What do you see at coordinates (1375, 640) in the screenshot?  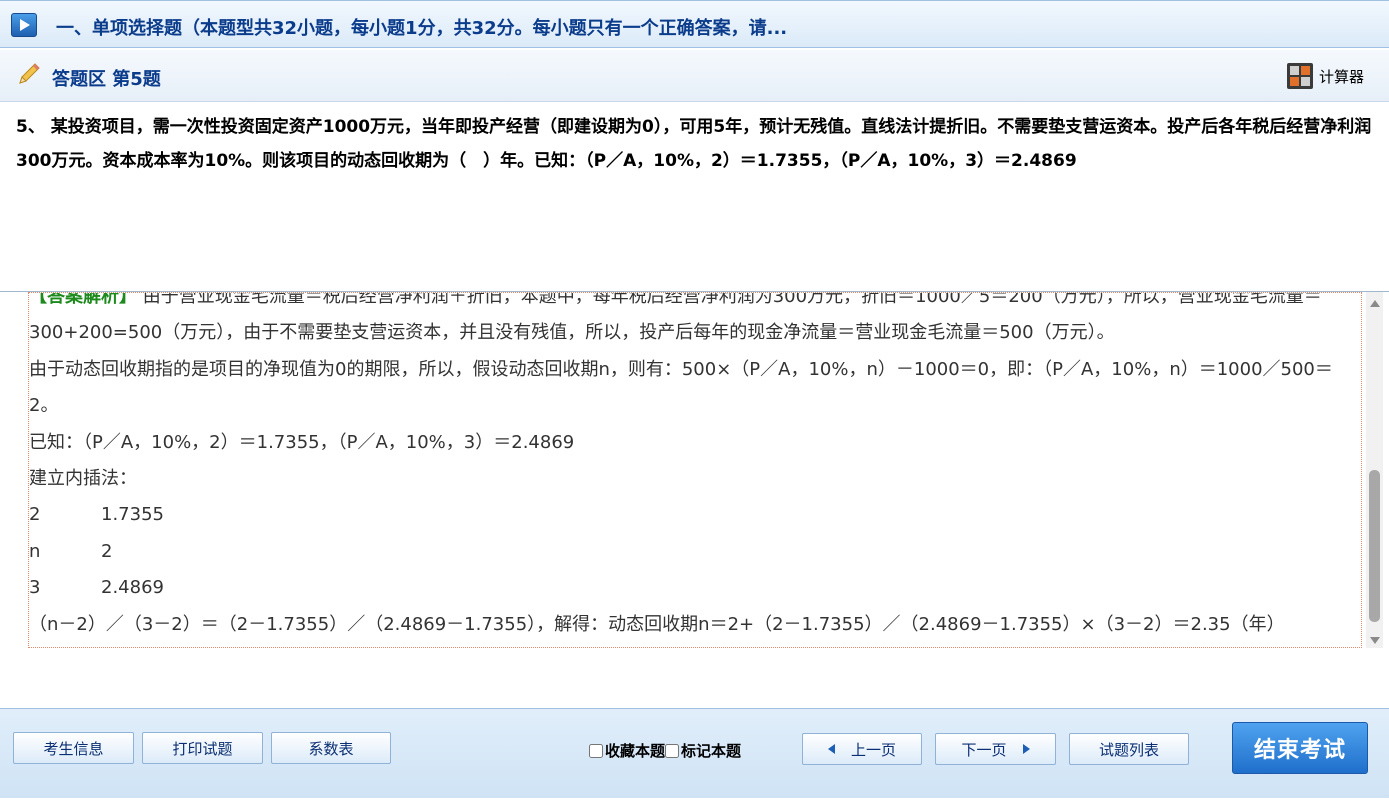 I see `scroll-down-icon` at bounding box center [1375, 640].